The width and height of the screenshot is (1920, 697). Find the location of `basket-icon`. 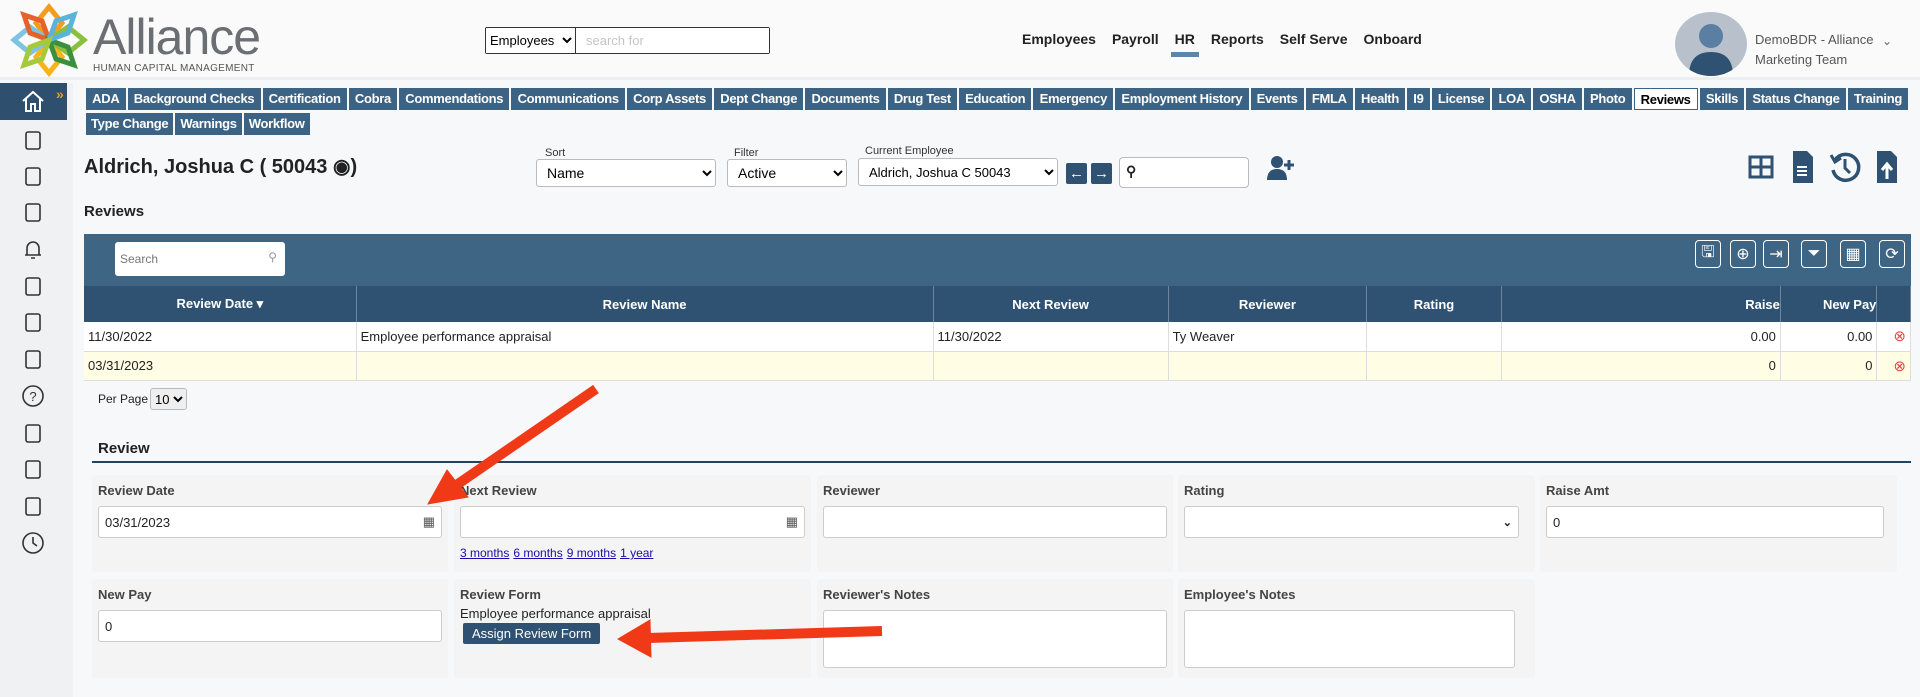

basket-icon is located at coordinates (33, 286).